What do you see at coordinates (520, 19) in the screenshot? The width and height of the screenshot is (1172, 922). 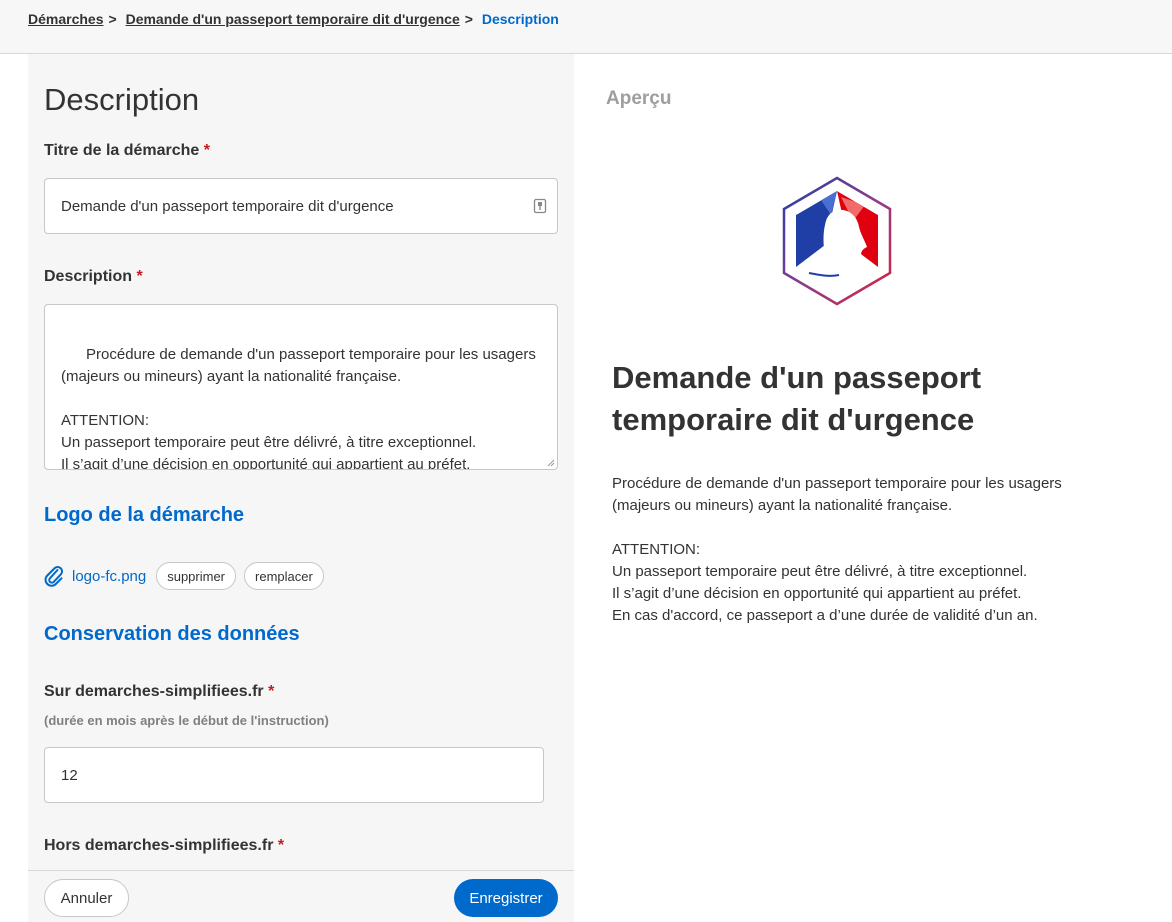 I see `breadcrumb-current: Description` at bounding box center [520, 19].